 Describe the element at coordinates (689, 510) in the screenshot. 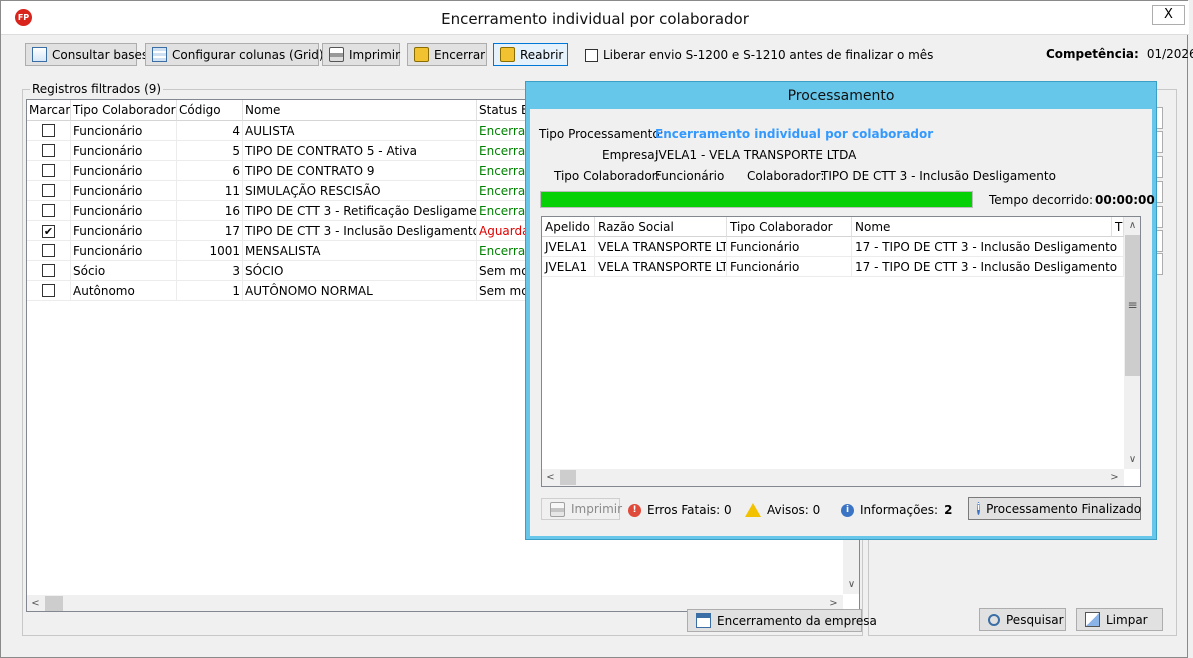

I see `erros-fatais-label: Erros Fatais: 0` at that location.